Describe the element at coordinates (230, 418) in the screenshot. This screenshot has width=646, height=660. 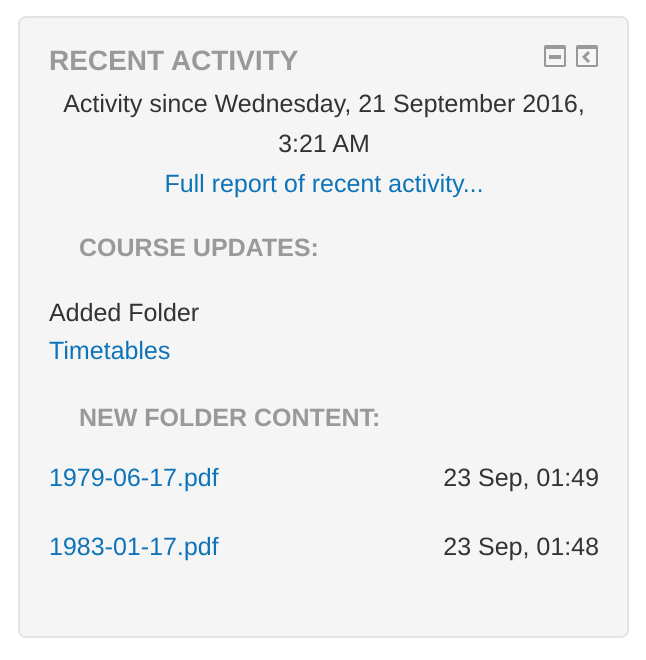
I see `section-heading: NEW FOLDER CONTENT:` at that location.